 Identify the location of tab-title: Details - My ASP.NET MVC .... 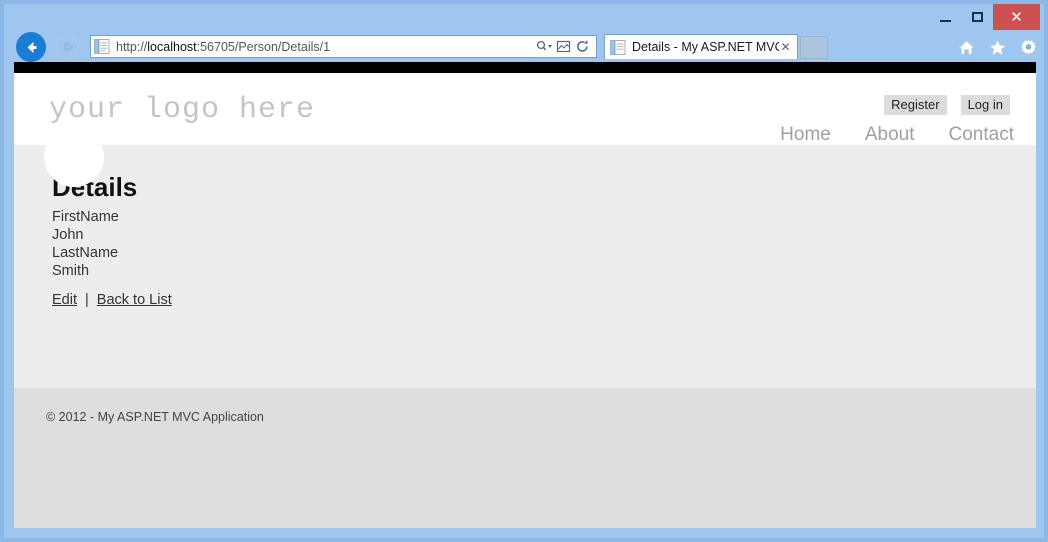
(705, 47).